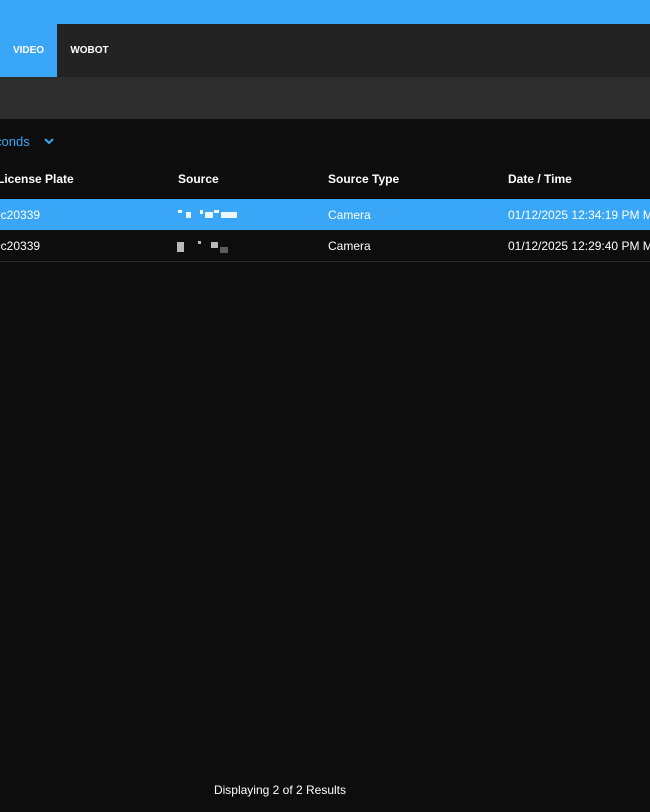  I want to click on chevron-down-icon, so click(48, 141).